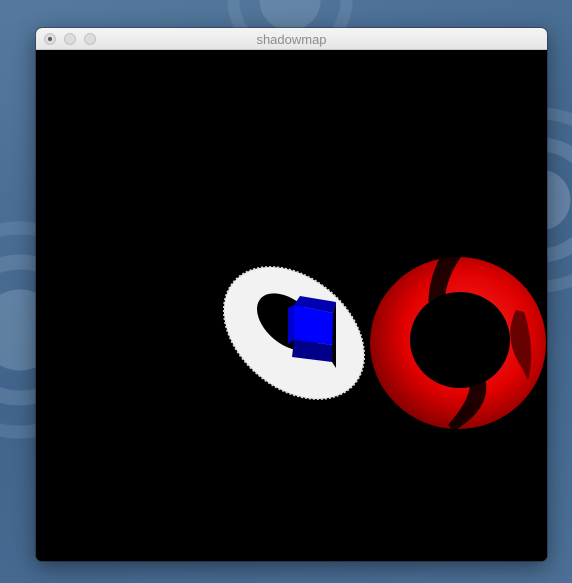 The height and width of the screenshot is (583, 572). I want to click on cube, so click(312, 332).